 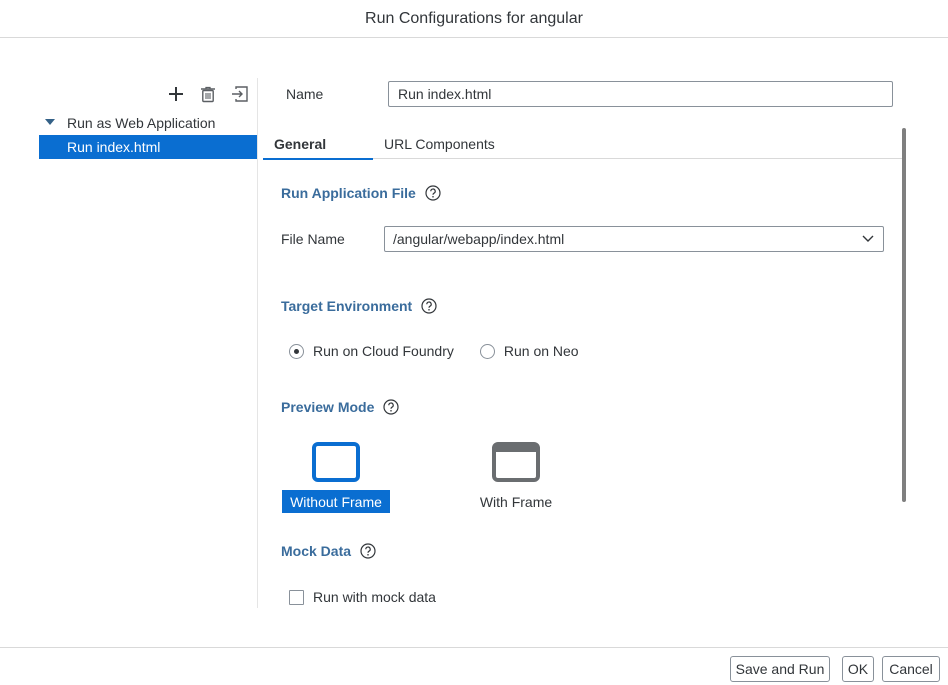 I want to click on radio-run-on-neo: Run on Neo, so click(x=529, y=351).